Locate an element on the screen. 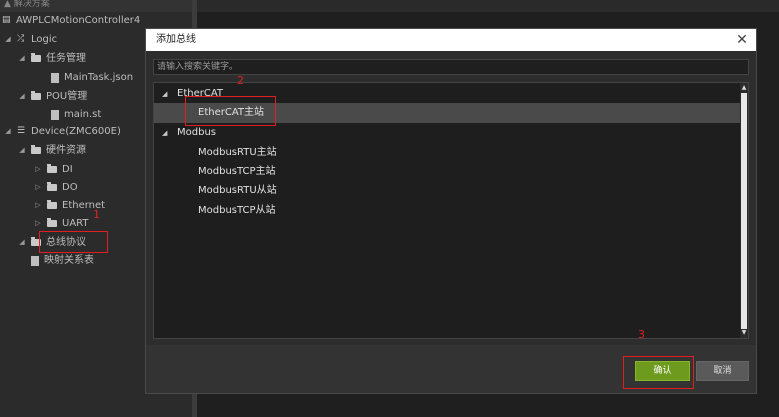 This screenshot has height=417, width=779. tree-item-label: POU管理 is located at coordinates (67, 96).